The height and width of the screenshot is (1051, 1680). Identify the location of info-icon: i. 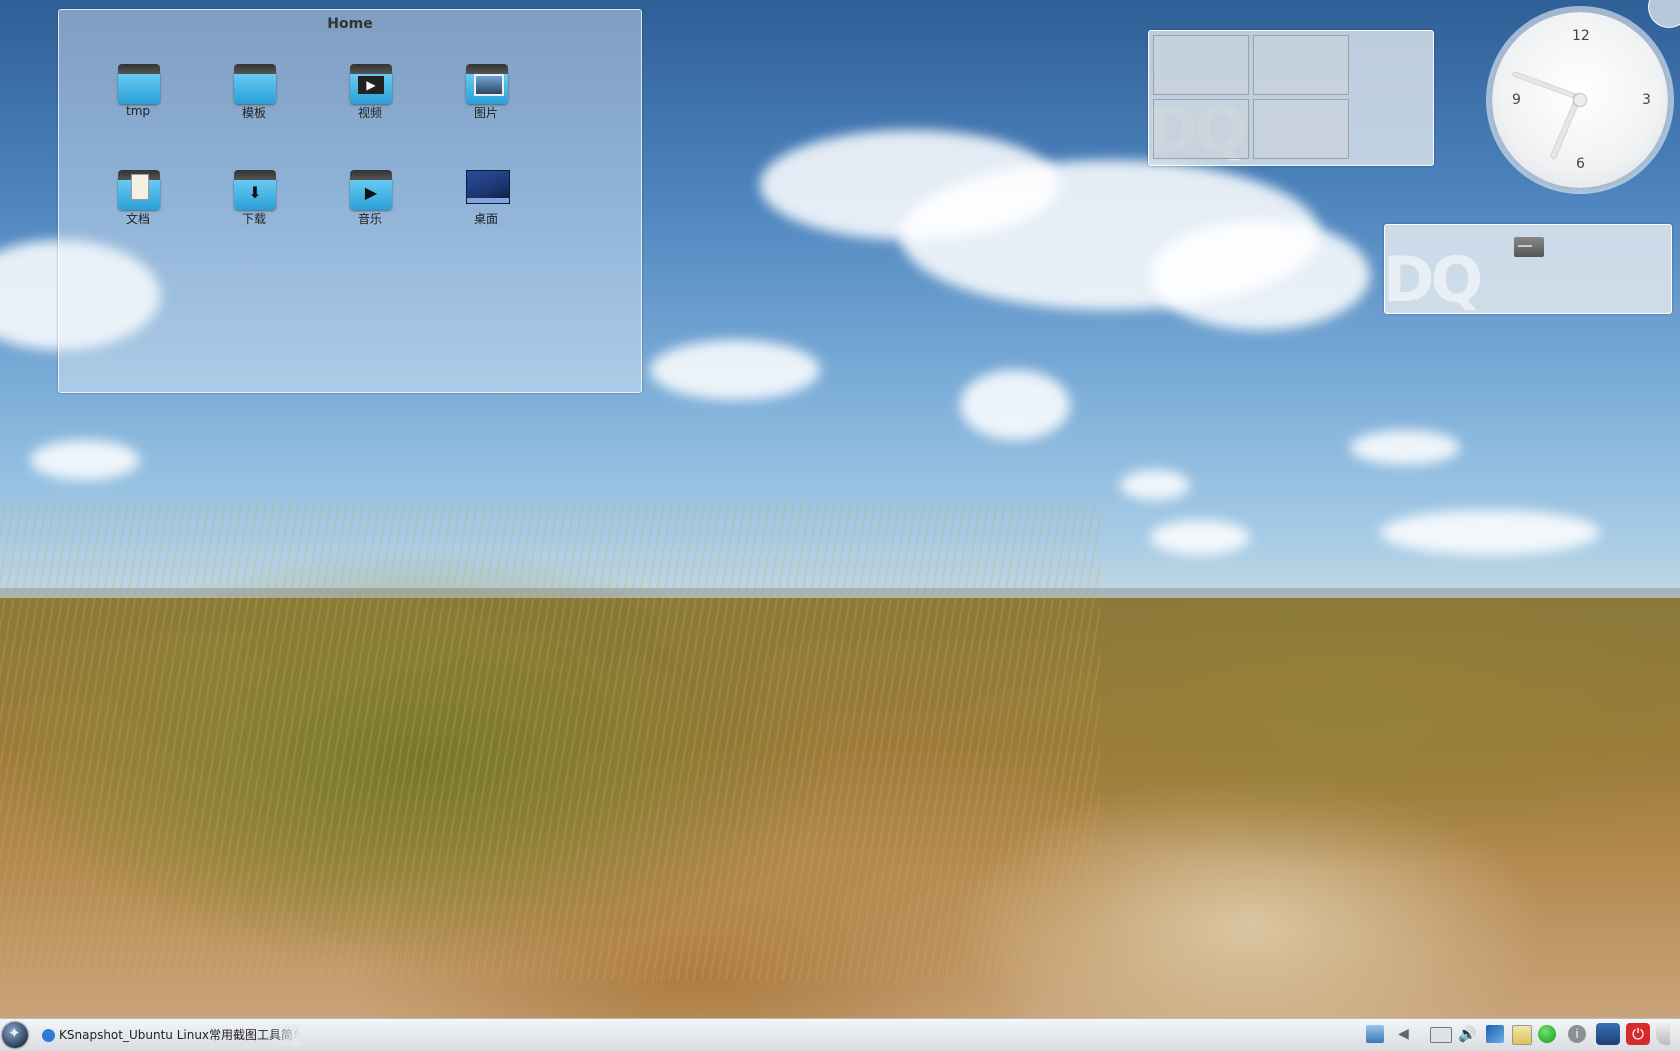
(1577, 1034).